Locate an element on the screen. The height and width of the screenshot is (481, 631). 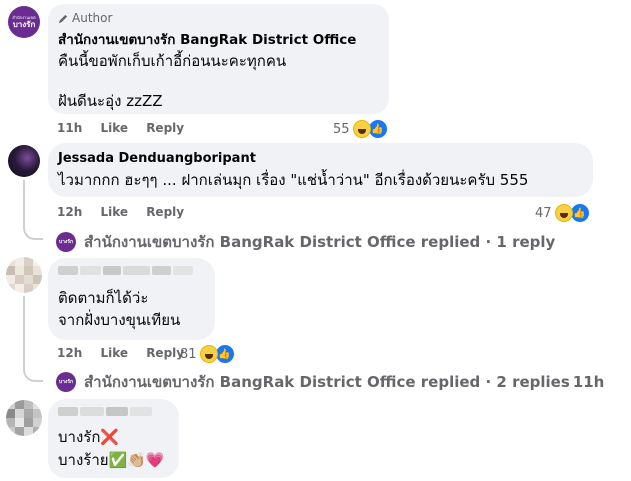
reaction-count: 55 is located at coordinates (341, 129).